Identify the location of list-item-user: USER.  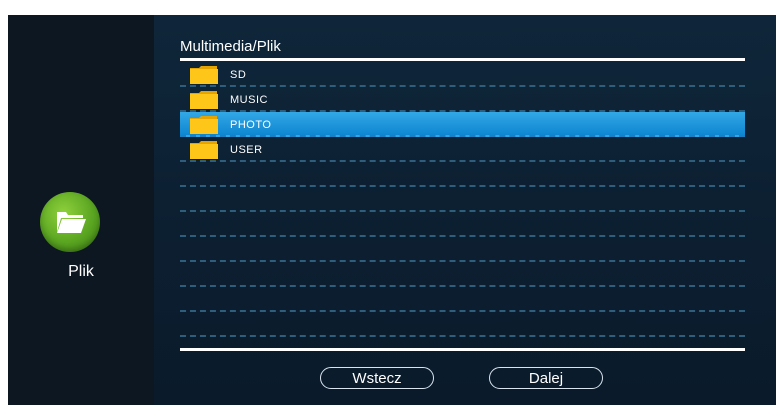
(462, 149).